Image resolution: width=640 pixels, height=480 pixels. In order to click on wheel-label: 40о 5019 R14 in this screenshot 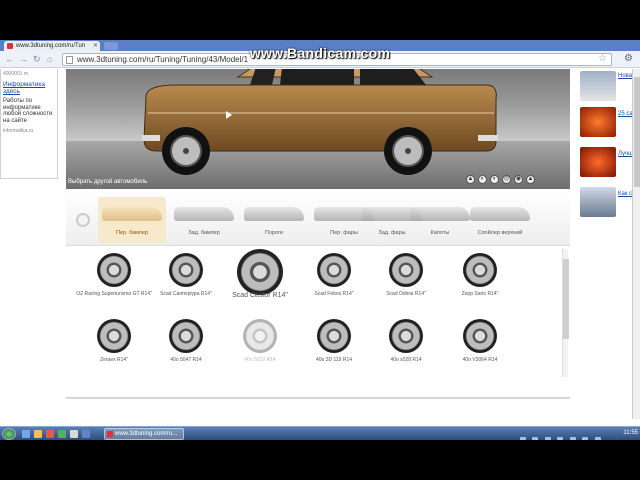, I will do `click(260, 360)`.